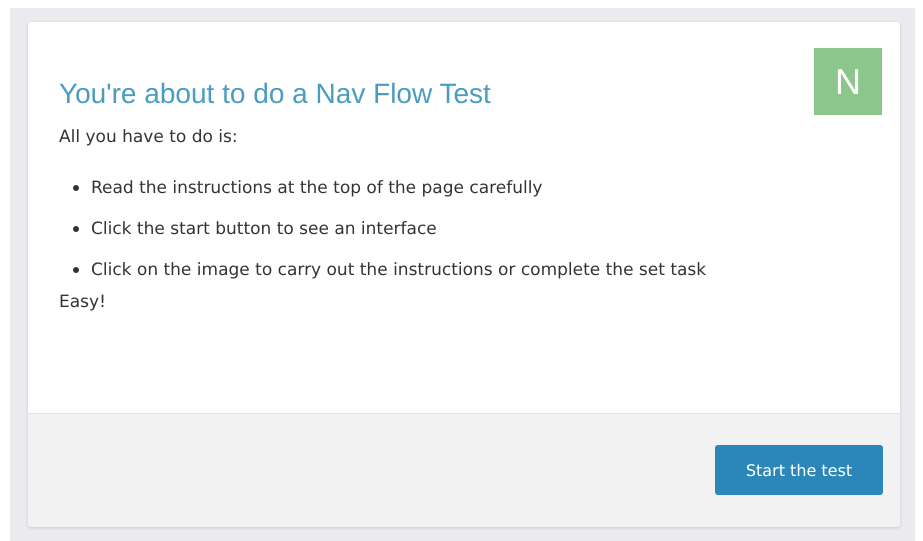 This screenshot has height=541, width=923. What do you see at coordinates (316, 188) in the screenshot?
I see `step-text: Read the instructions at the top of the page carefully` at bounding box center [316, 188].